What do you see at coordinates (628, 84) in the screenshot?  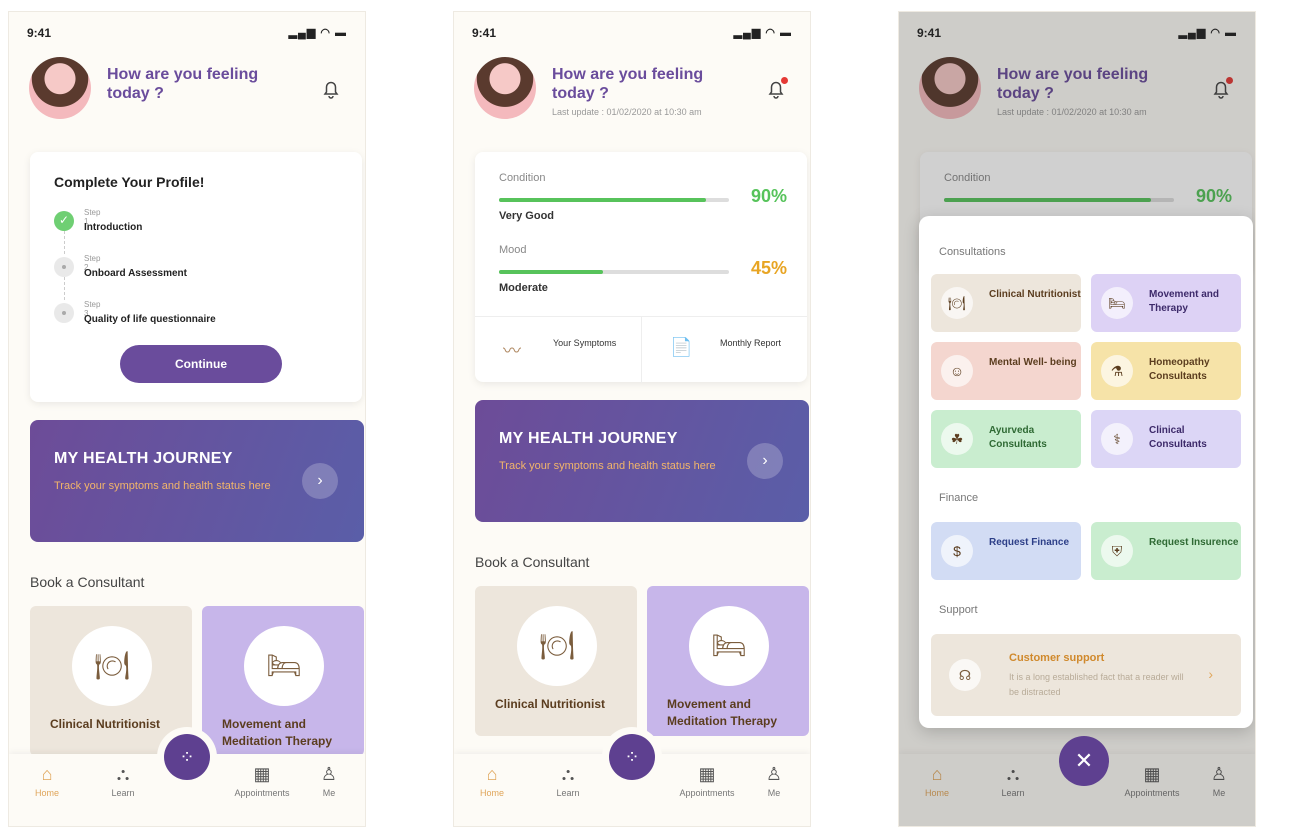 I see `greeting-title: How are you feeling today ?` at bounding box center [628, 84].